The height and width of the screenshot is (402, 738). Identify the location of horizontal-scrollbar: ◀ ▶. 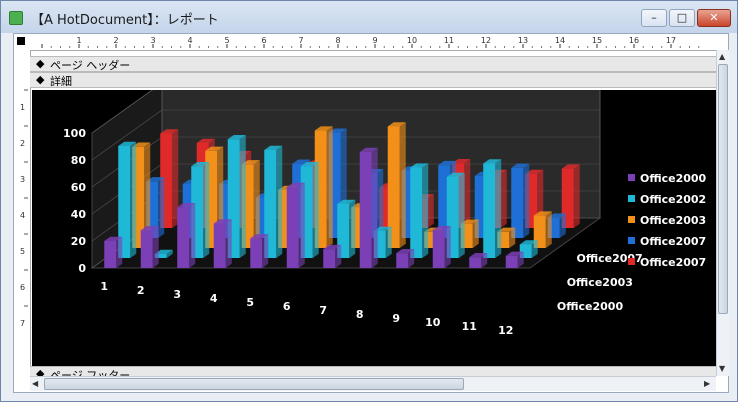
(373, 383).